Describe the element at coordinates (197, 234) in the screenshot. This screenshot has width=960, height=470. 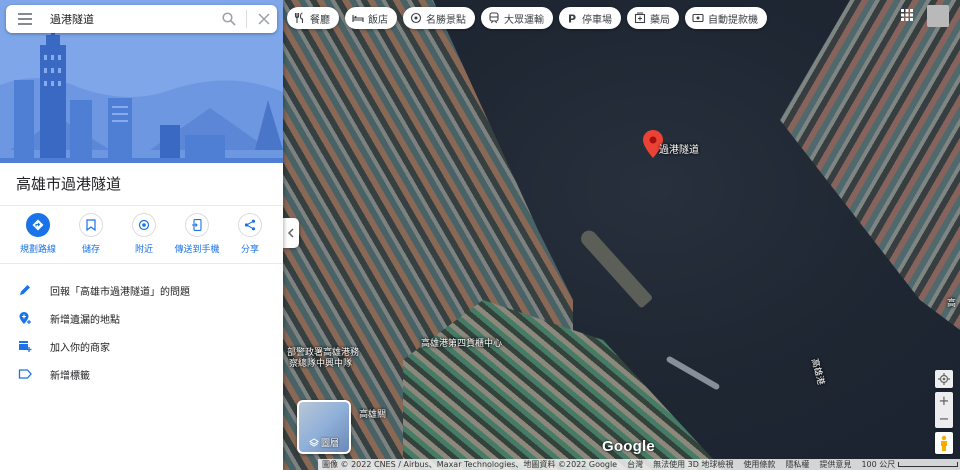
I see `send-to-phone-button: 傳送到手機` at that location.